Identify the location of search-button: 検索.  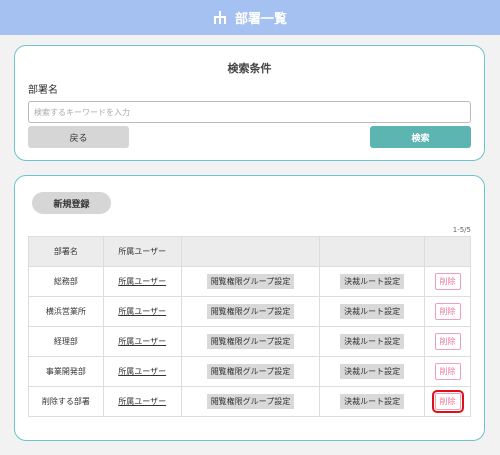
(420, 137).